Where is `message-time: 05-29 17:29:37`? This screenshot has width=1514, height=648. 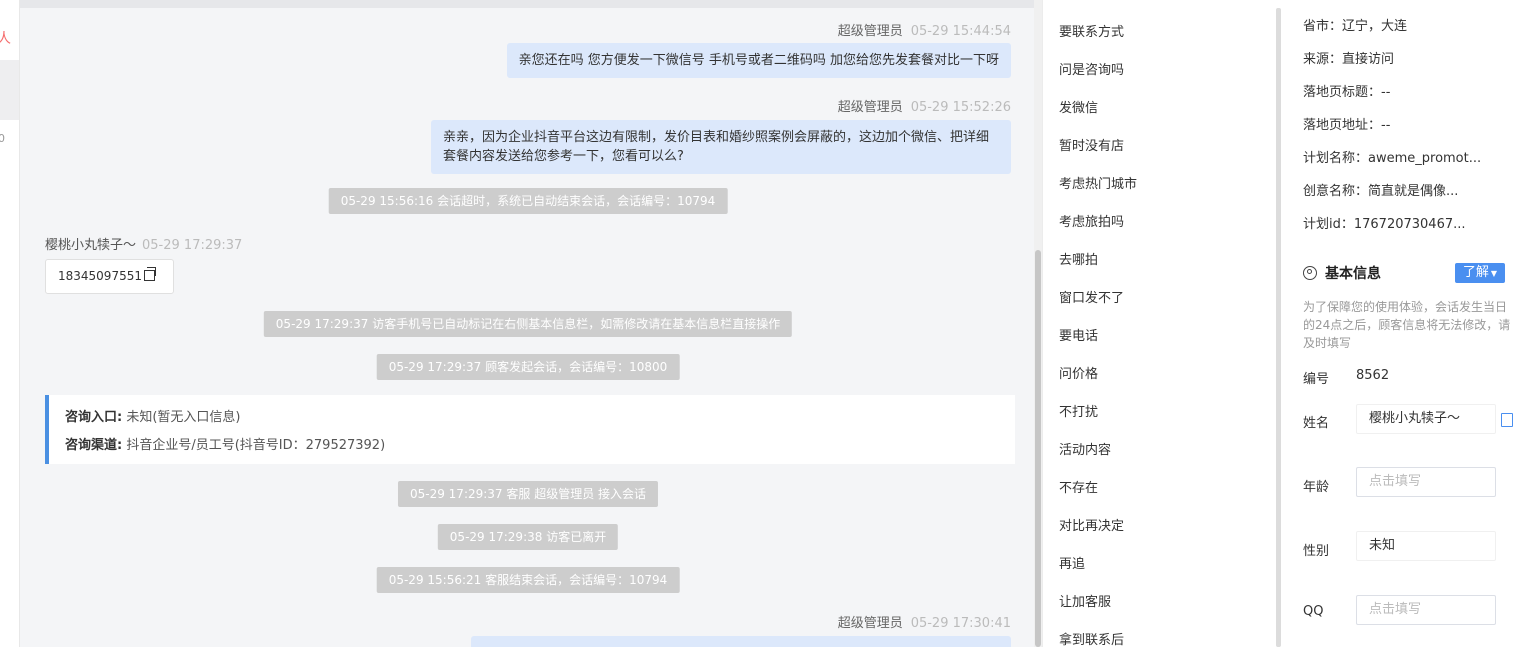
message-time: 05-29 17:29:37 is located at coordinates (192, 245).